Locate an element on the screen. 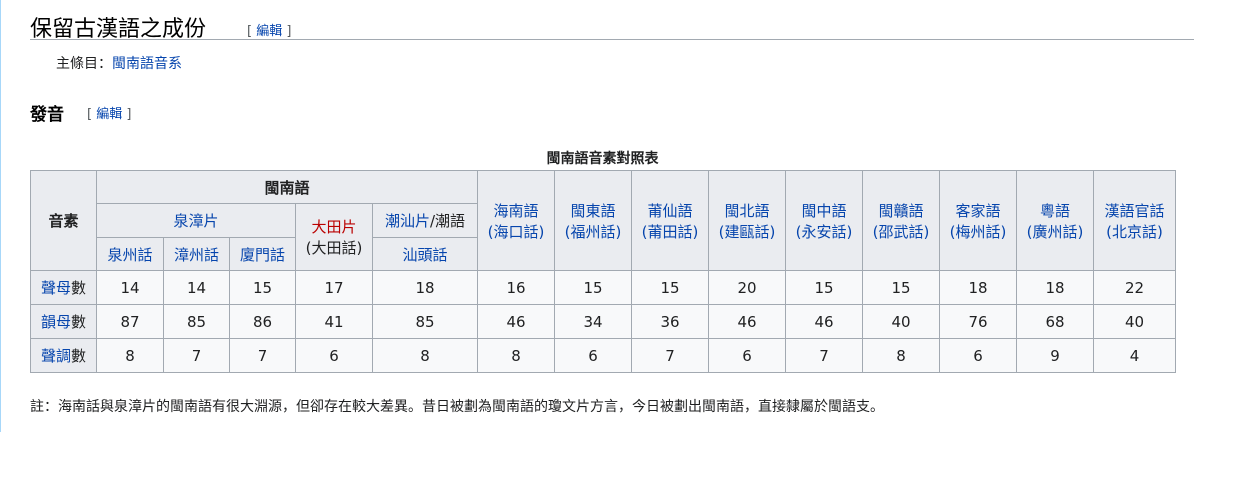 The height and width of the screenshot is (502, 1256). dialect-link: (福州話) is located at coordinates (593, 232).